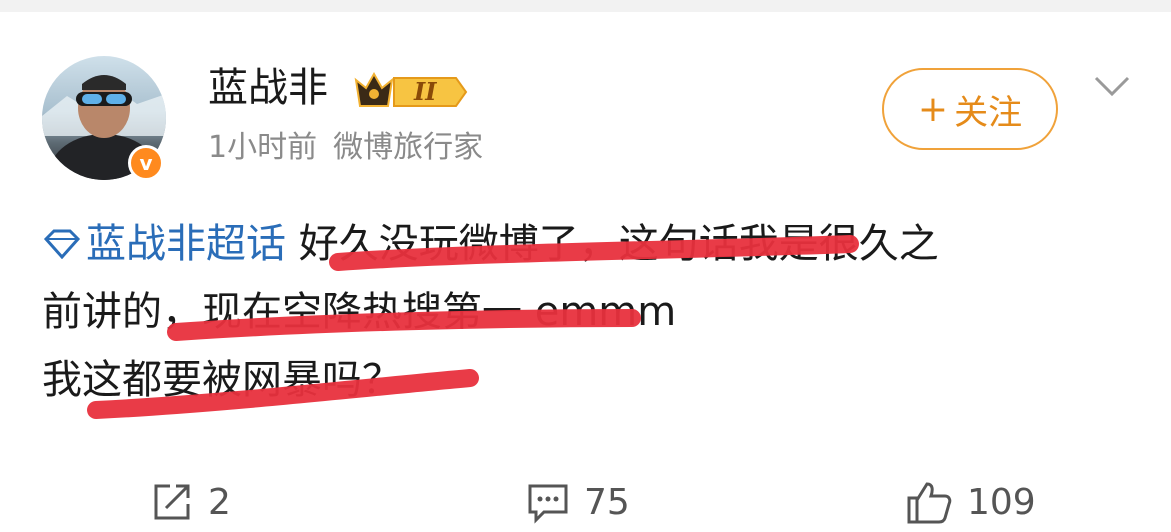 This screenshot has height=532, width=1171. Describe the element at coordinates (408, 147) in the screenshot. I see `user-tag: 微博旅行家` at that location.